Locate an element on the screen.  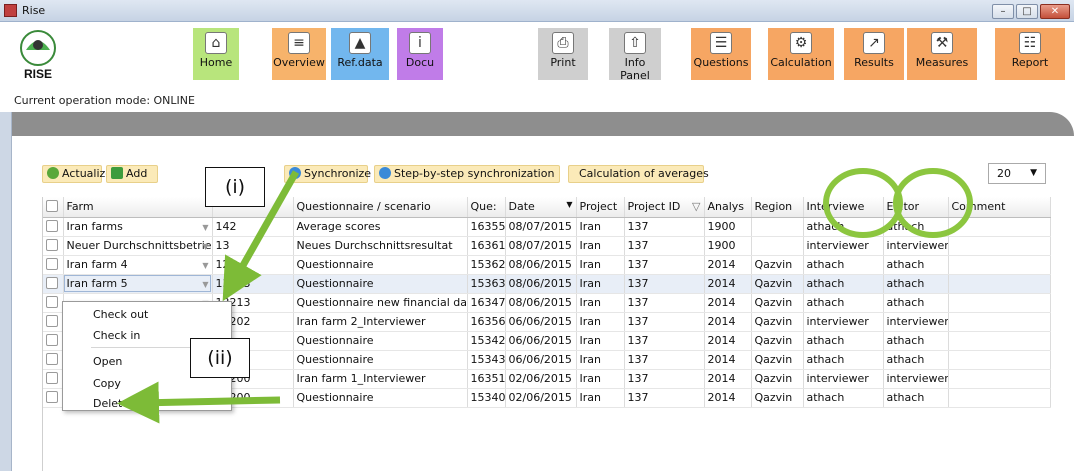
column-header-project: Project is located at coordinates (600, 207).